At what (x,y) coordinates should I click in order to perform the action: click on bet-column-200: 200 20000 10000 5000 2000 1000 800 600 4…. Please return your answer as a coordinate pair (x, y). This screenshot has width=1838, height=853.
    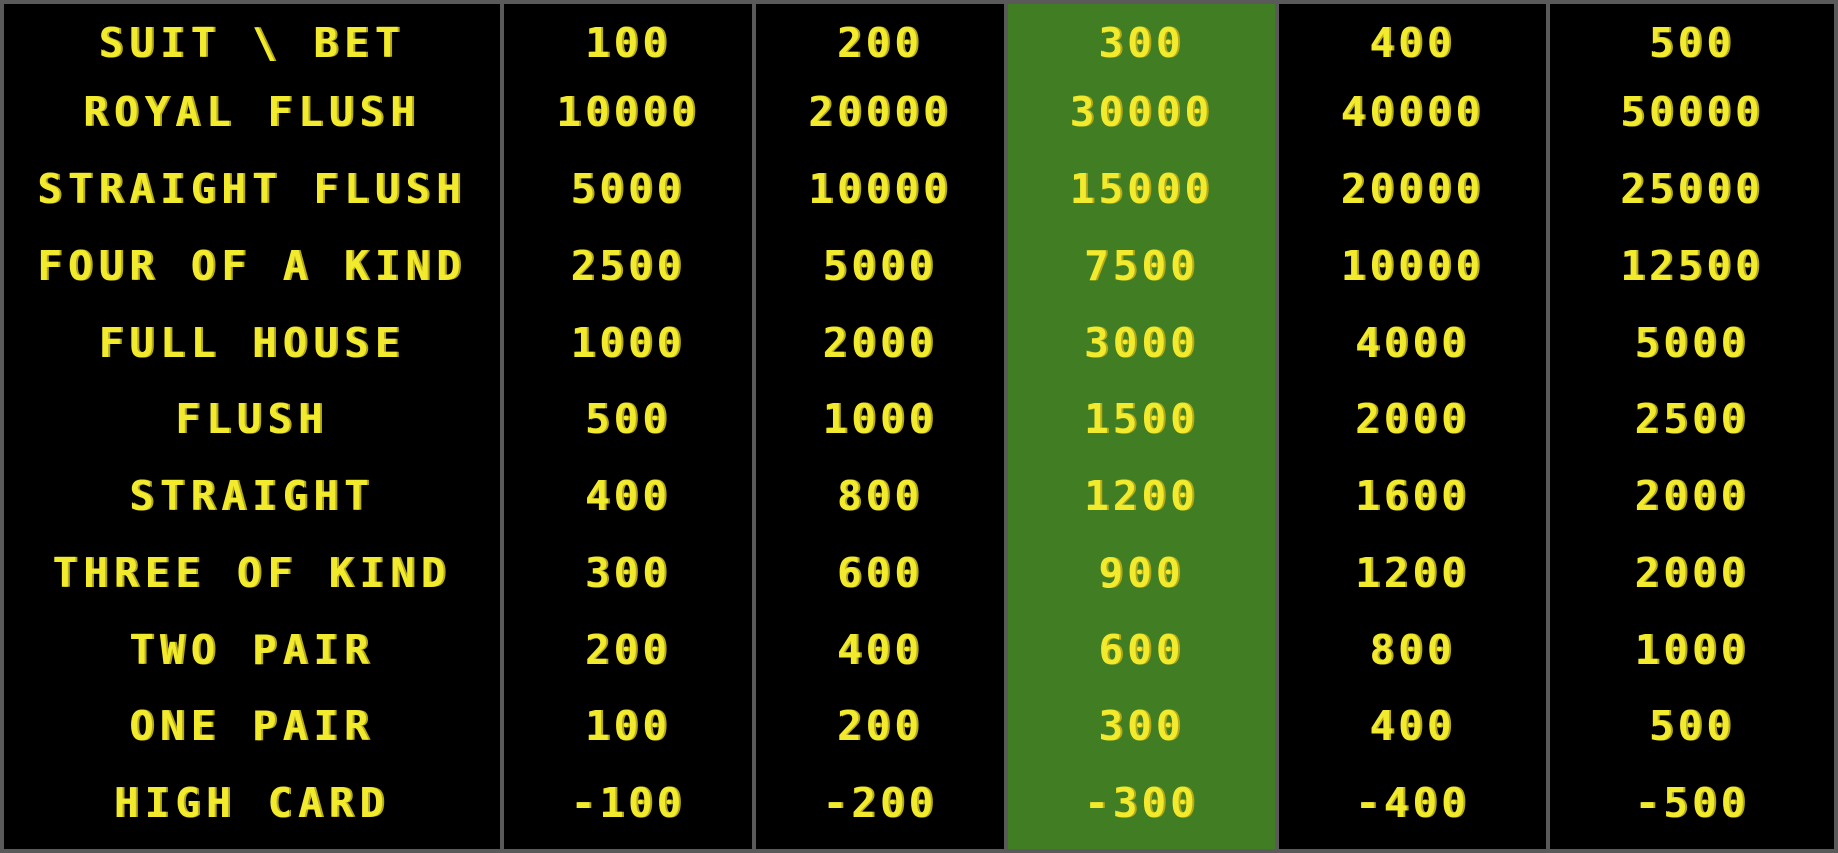
    Looking at the image, I should click on (878, 426).